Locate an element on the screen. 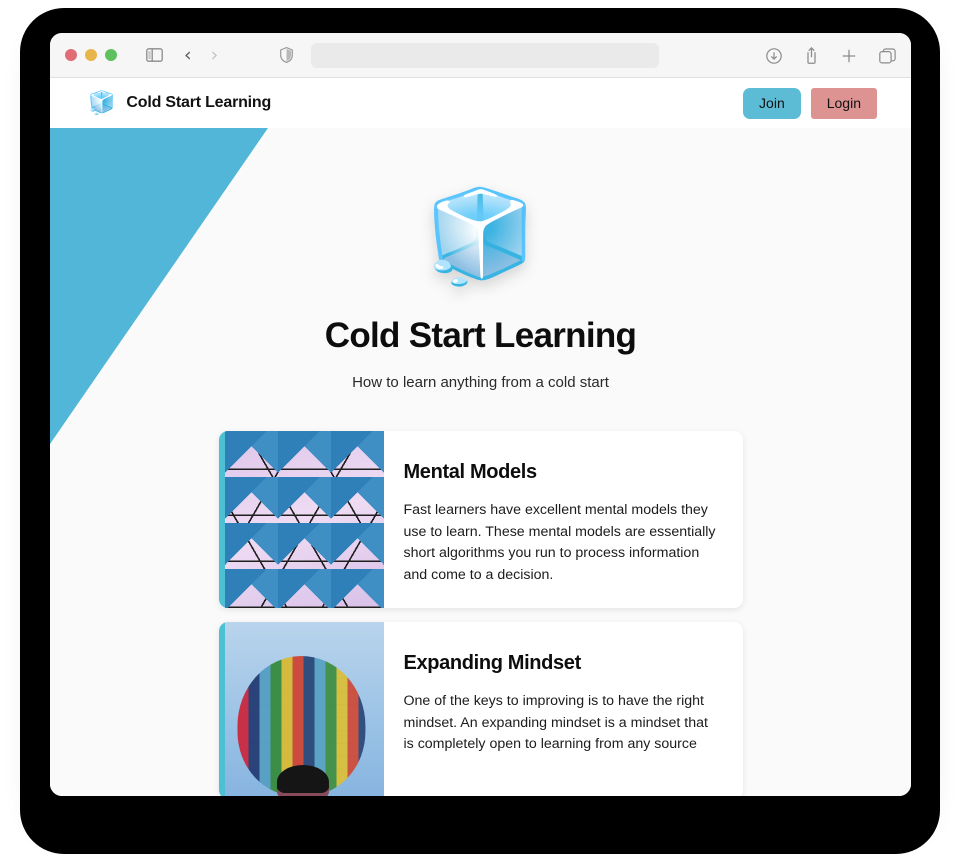 Image resolution: width=960 pixels, height=862 pixels. ice-cube-icon: 🧊 is located at coordinates (102, 102).